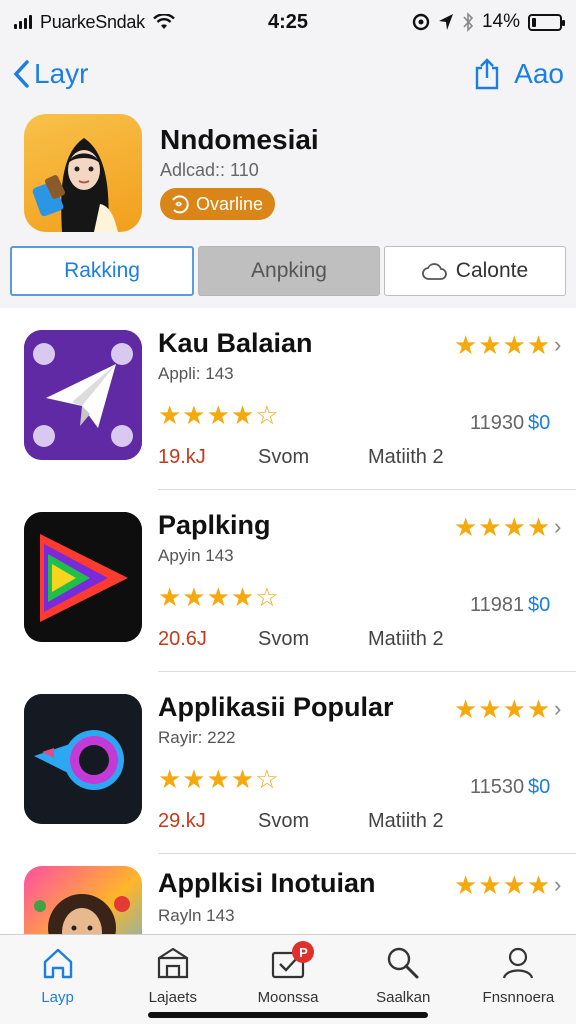  I want to click on portrait-icon, so click(82, 914).